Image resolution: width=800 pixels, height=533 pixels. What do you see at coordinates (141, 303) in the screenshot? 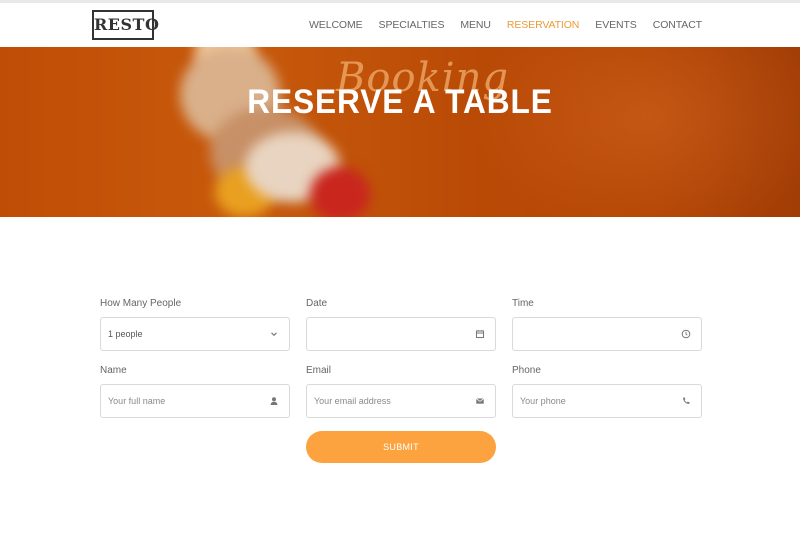
I see `people-label: How Many People` at bounding box center [141, 303].